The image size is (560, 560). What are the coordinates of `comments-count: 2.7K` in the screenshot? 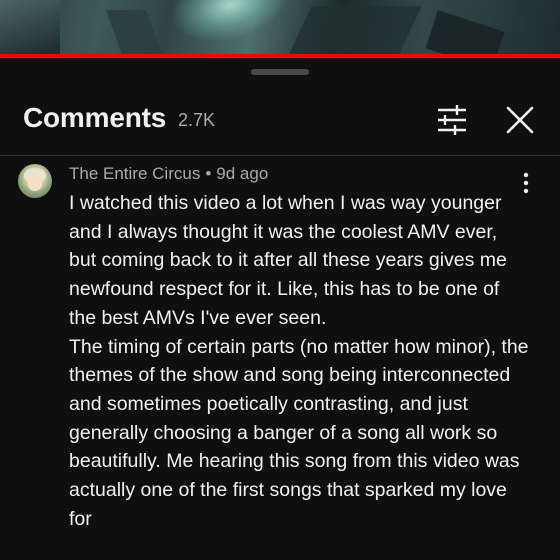 It's located at (197, 120).